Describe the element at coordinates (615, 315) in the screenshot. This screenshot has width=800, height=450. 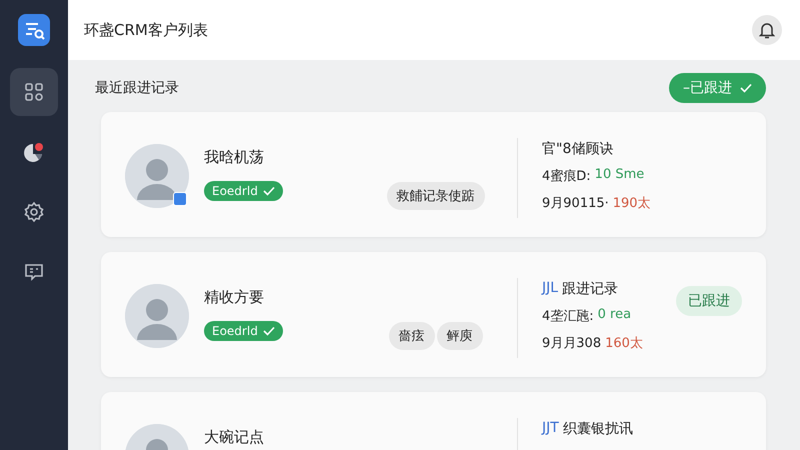
I see `detail-value: 0 rea` at that location.